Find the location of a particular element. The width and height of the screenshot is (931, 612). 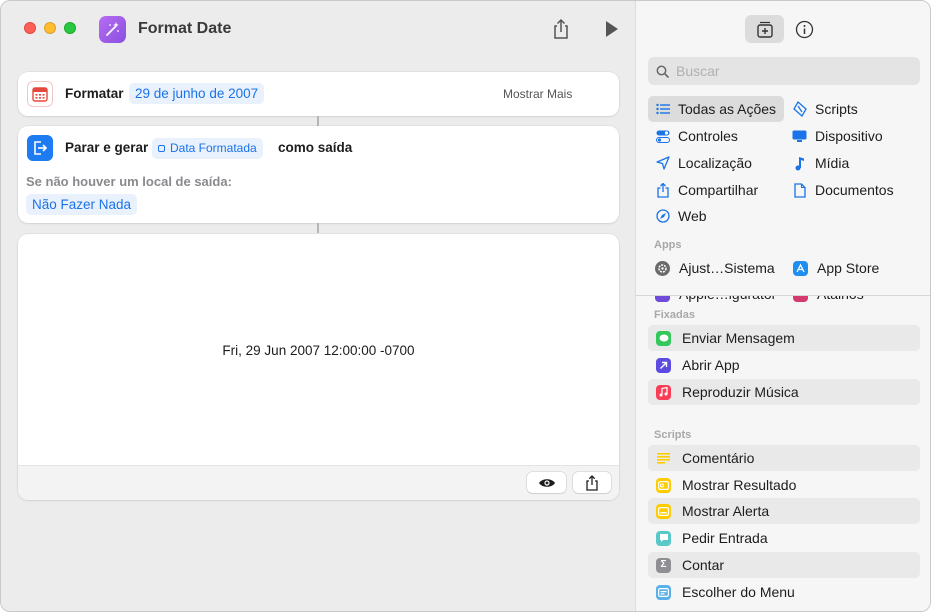

app-label: Ajust…Sistema is located at coordinates (727, 268).